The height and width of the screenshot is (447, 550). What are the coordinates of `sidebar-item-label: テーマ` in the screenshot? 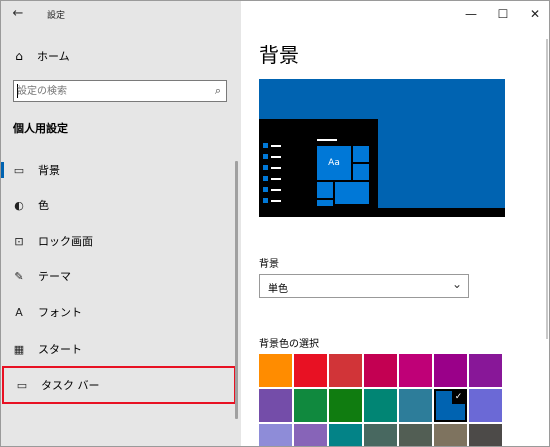 It's located at (54, 276).